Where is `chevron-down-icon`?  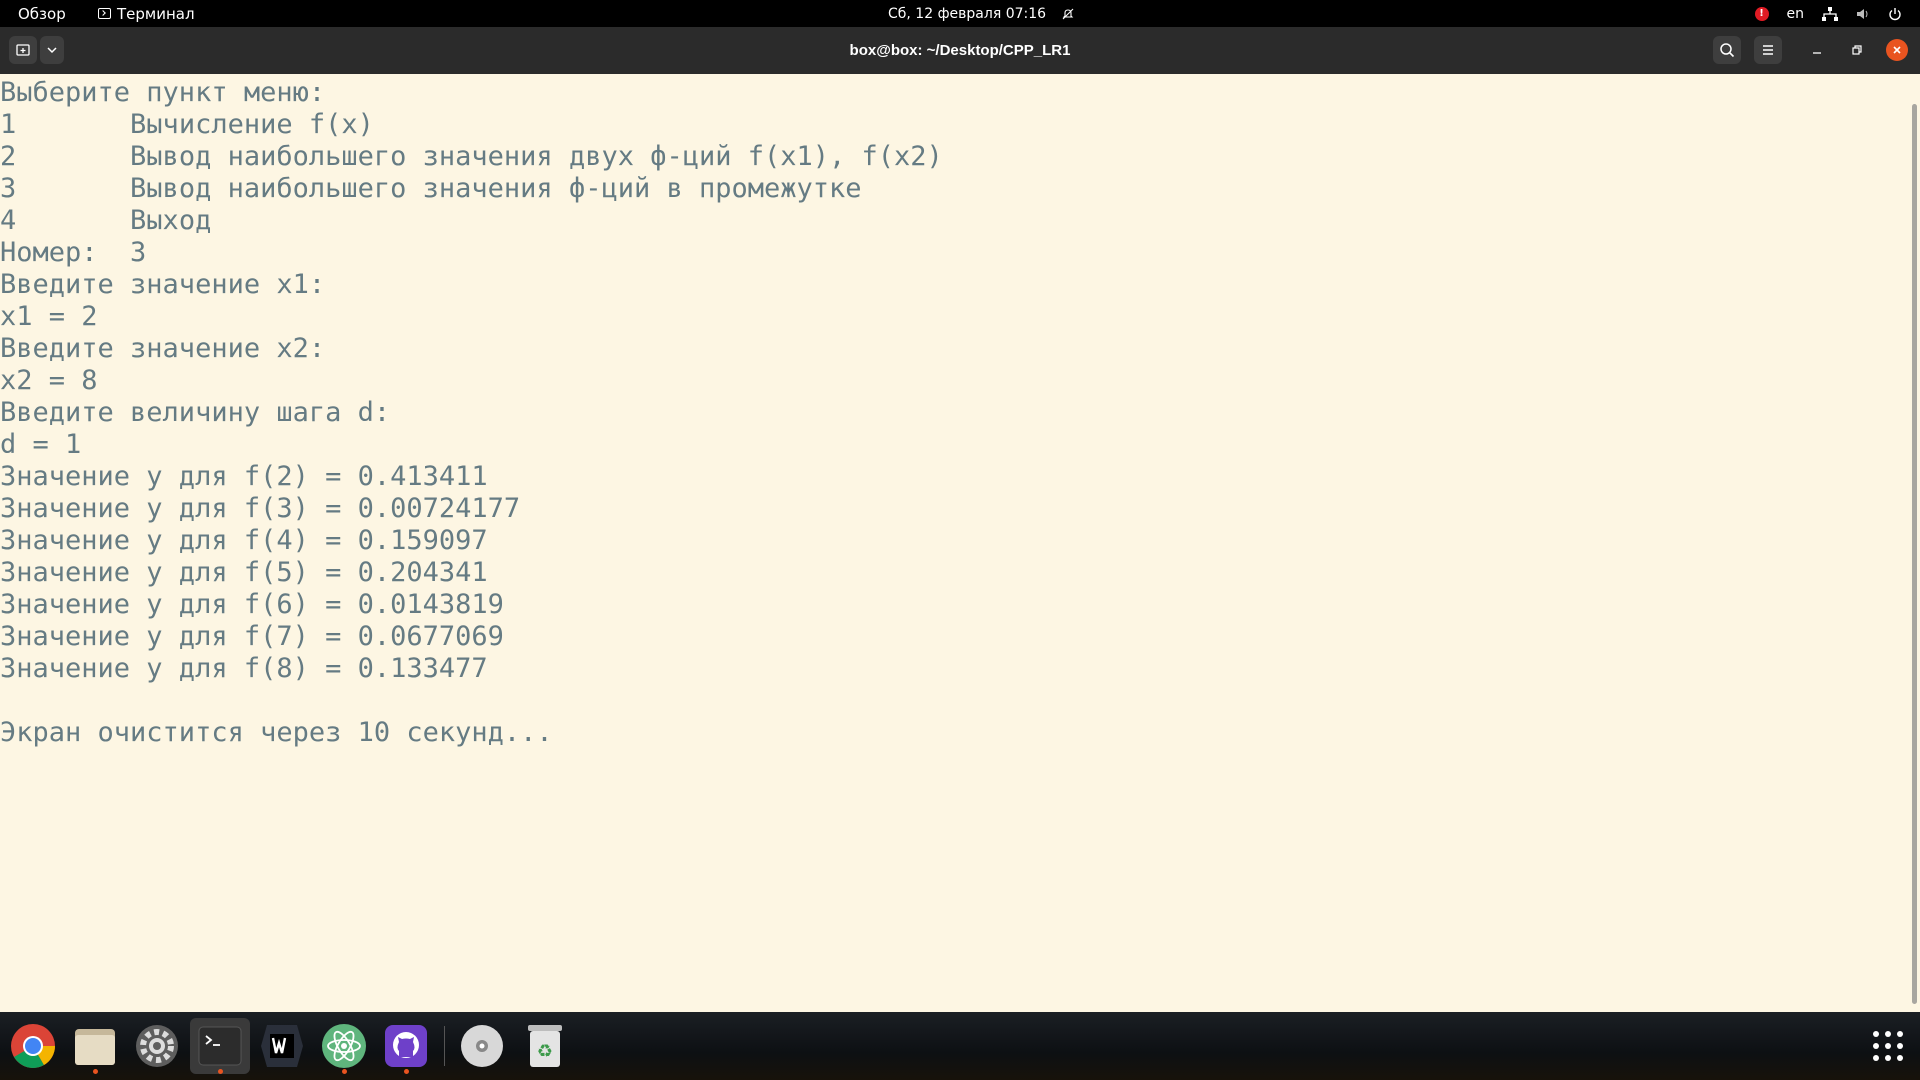 chevron-down-icon is located at coordinates (52, 50).